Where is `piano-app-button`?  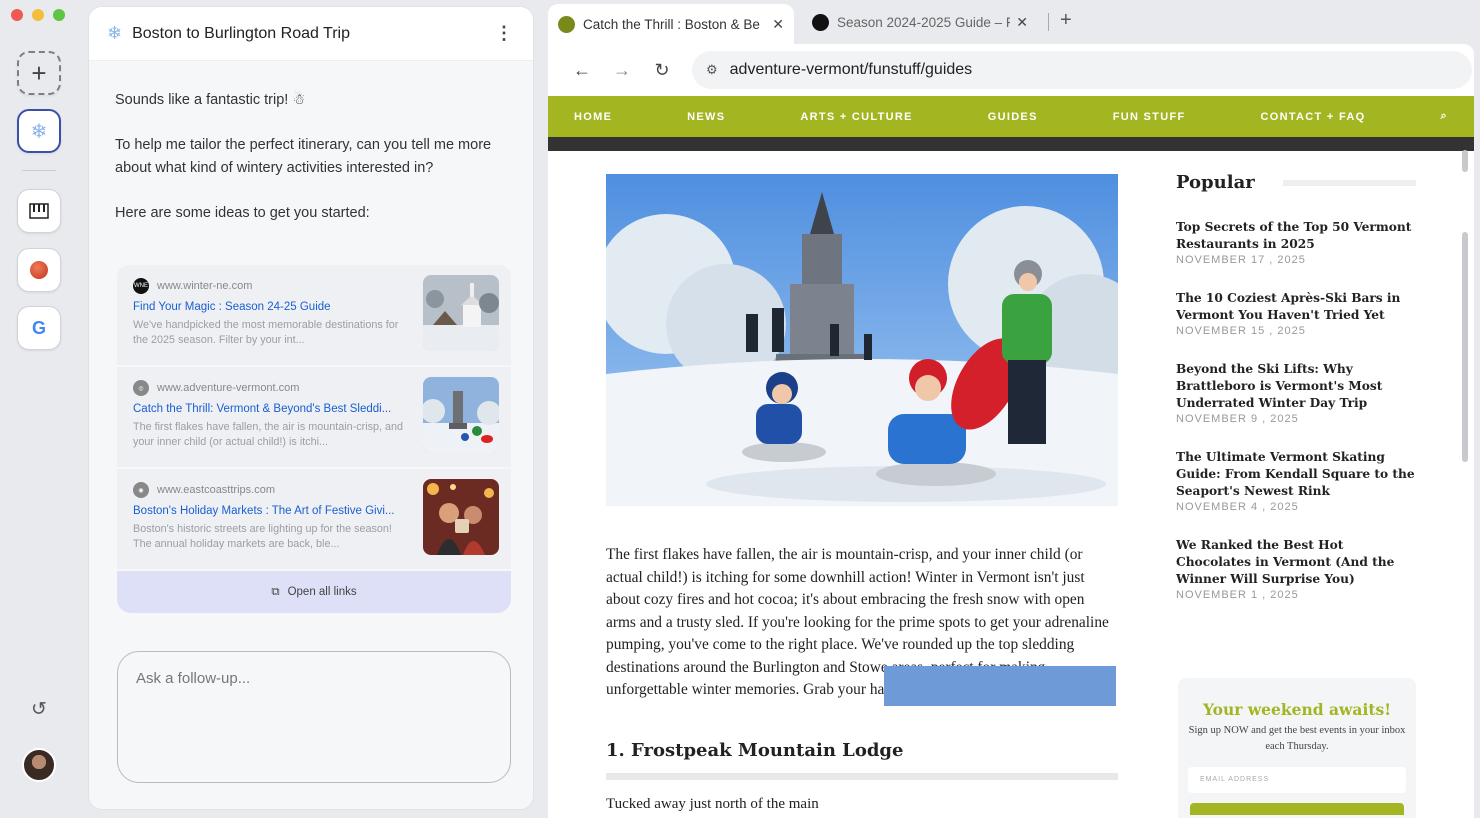
piano-app-button is located at coordinates (39, 211).